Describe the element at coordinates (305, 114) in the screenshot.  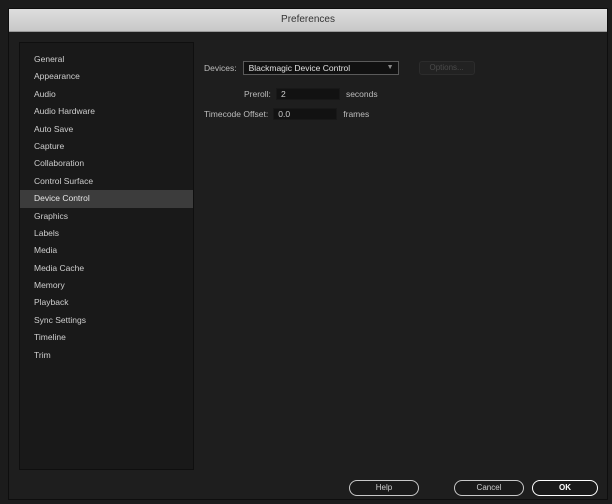
I see `timecode-offset-input: 0.0` at that location.